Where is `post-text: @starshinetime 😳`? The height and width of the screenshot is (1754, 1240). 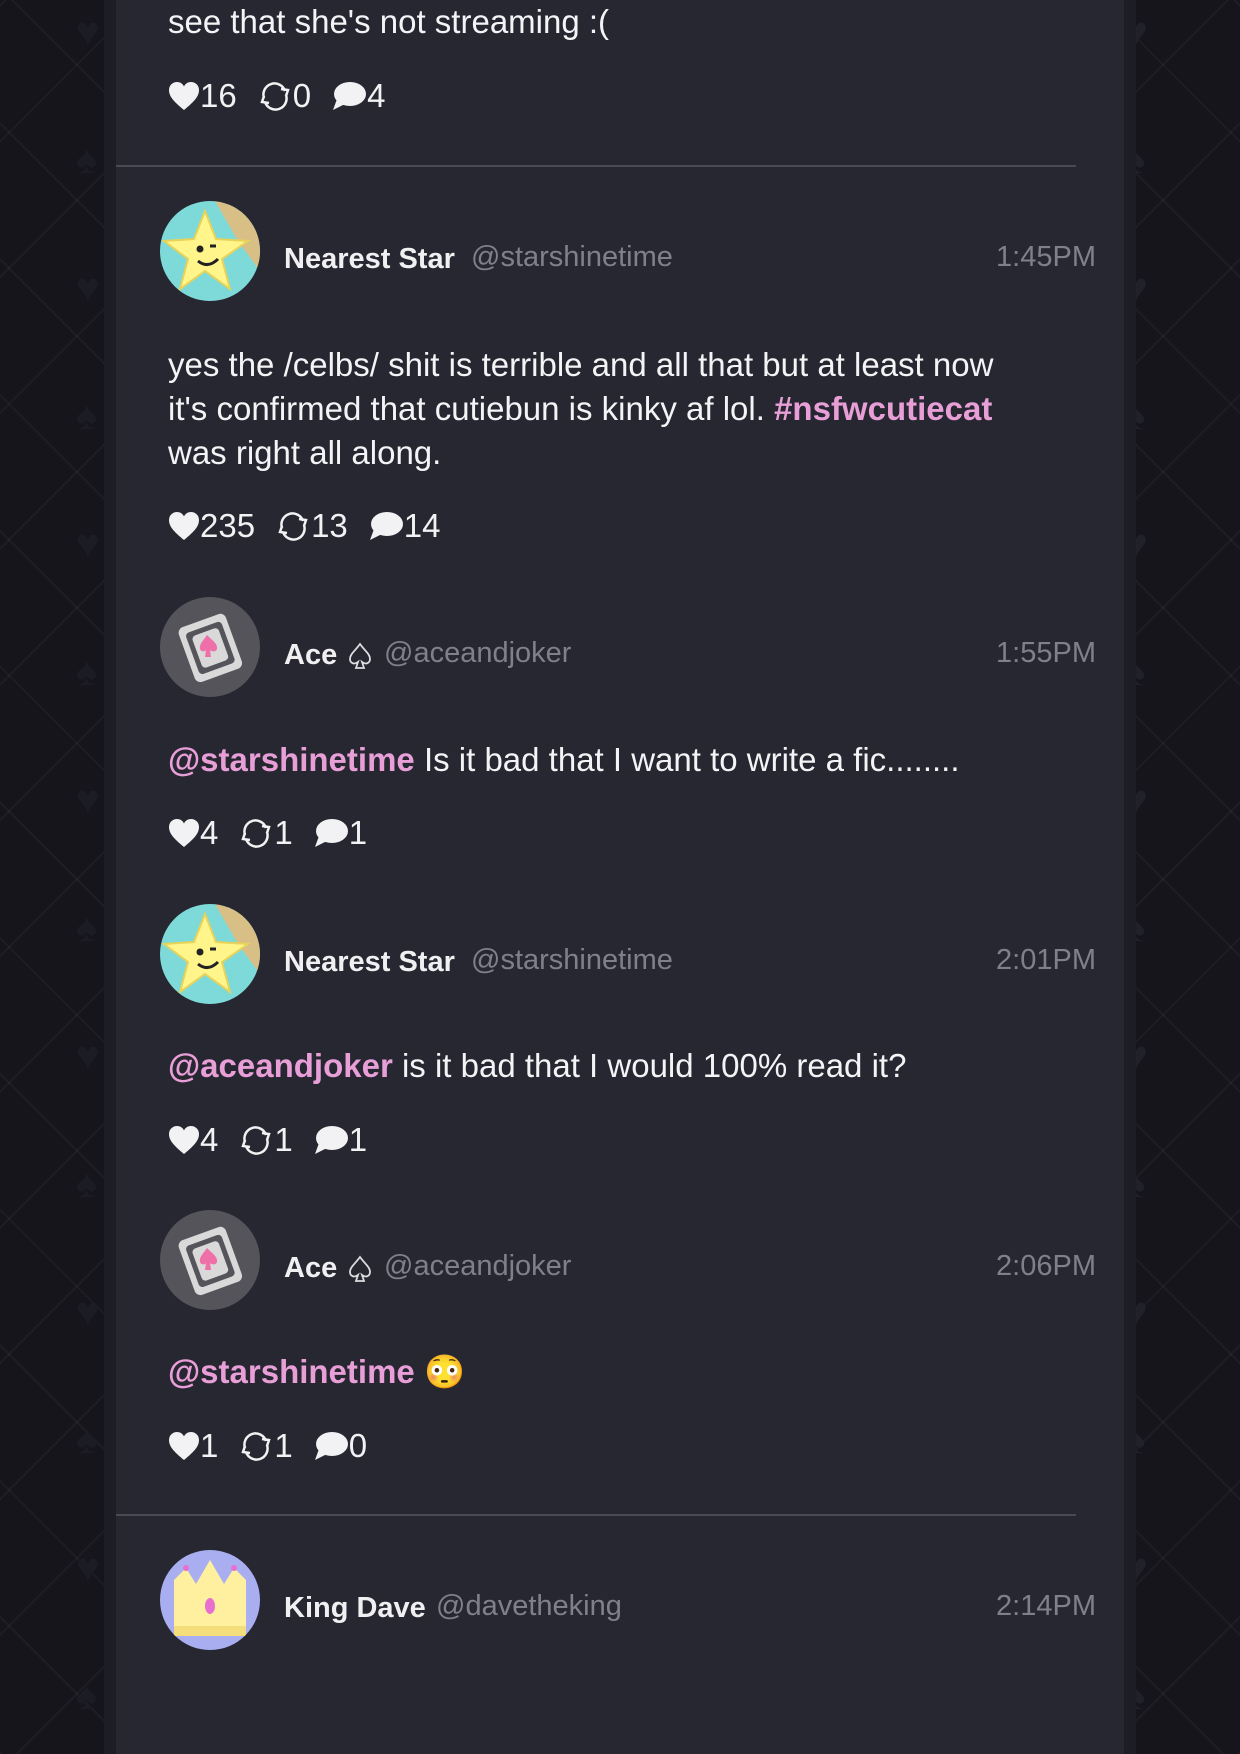 post-text: @starshinetime 😳 is located at coordinates (618, 1372).